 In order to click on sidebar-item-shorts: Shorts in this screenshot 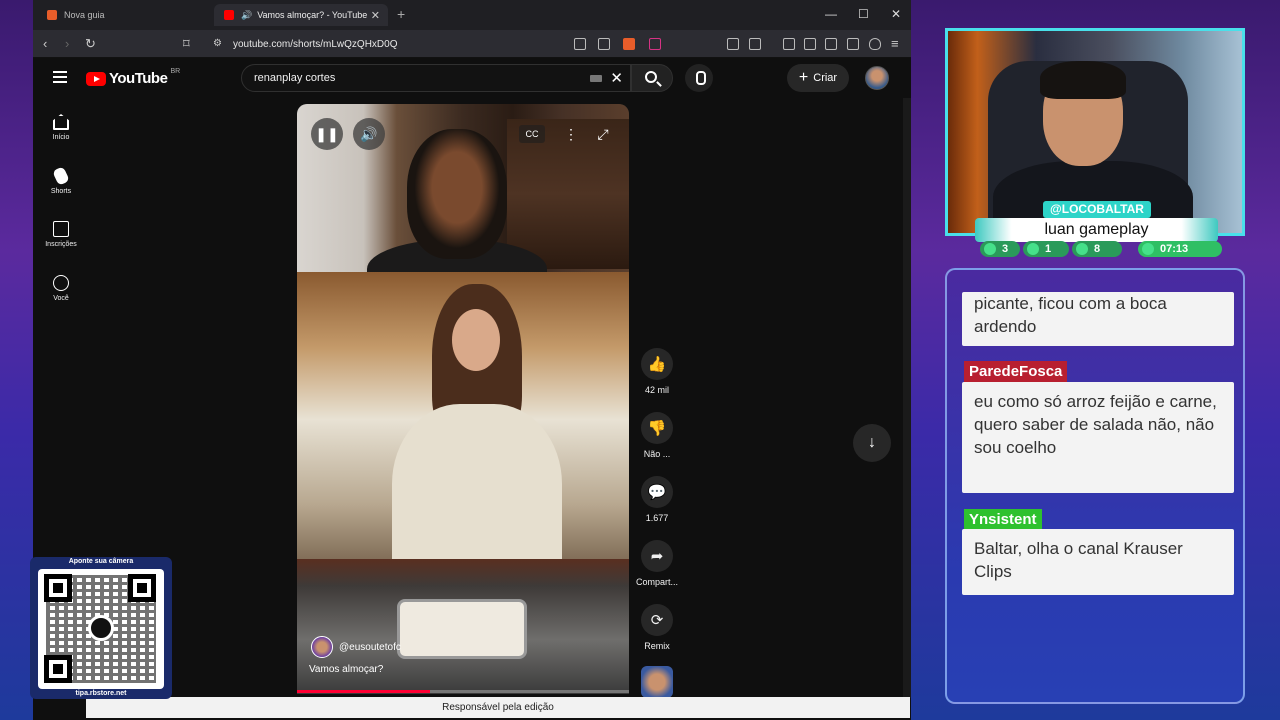, I will do `click(61, 180)`.